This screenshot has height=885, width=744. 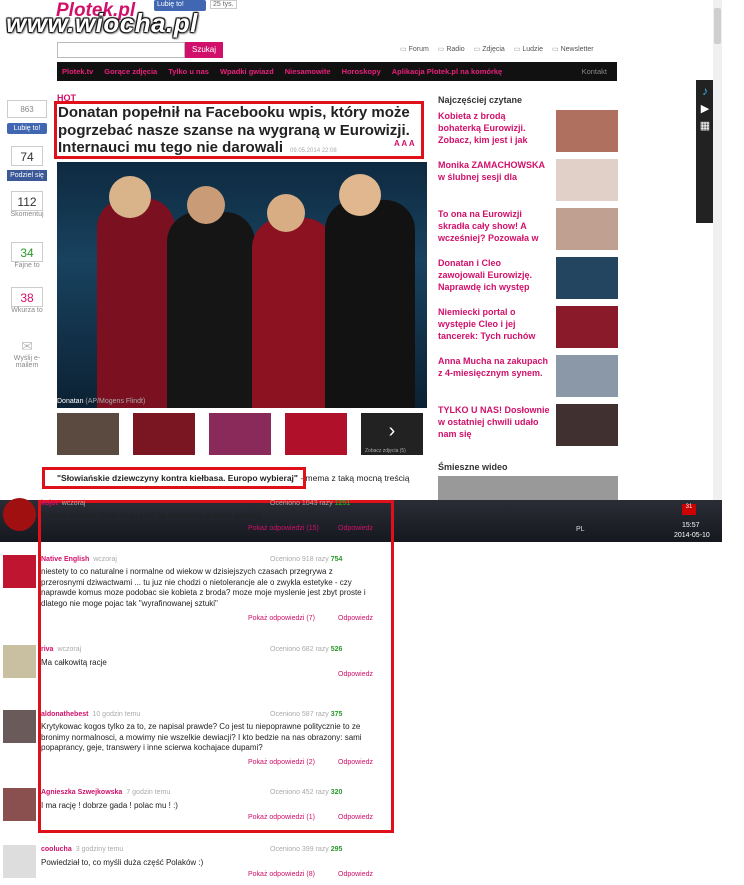 I want to click on fb-like-count: 25 tys., so click(x=223, y=4).